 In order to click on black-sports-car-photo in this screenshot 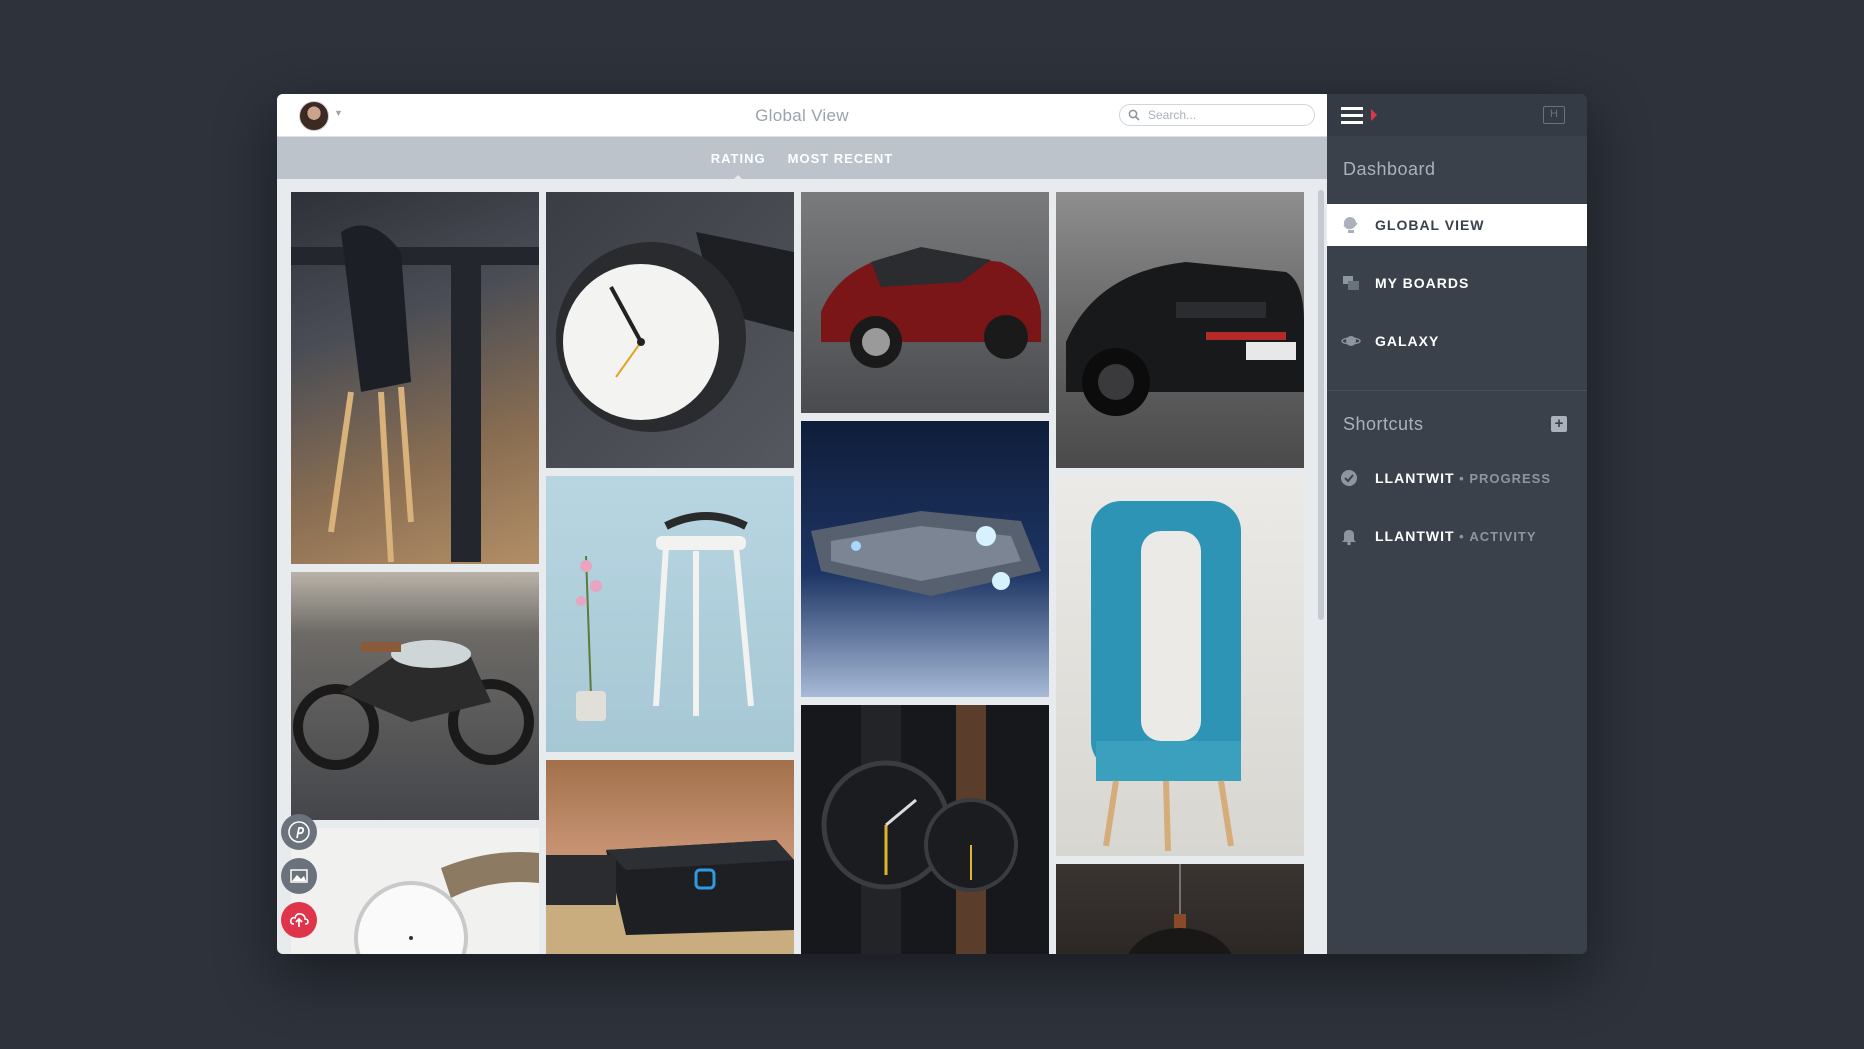, I will do `click(1180, 330)`.